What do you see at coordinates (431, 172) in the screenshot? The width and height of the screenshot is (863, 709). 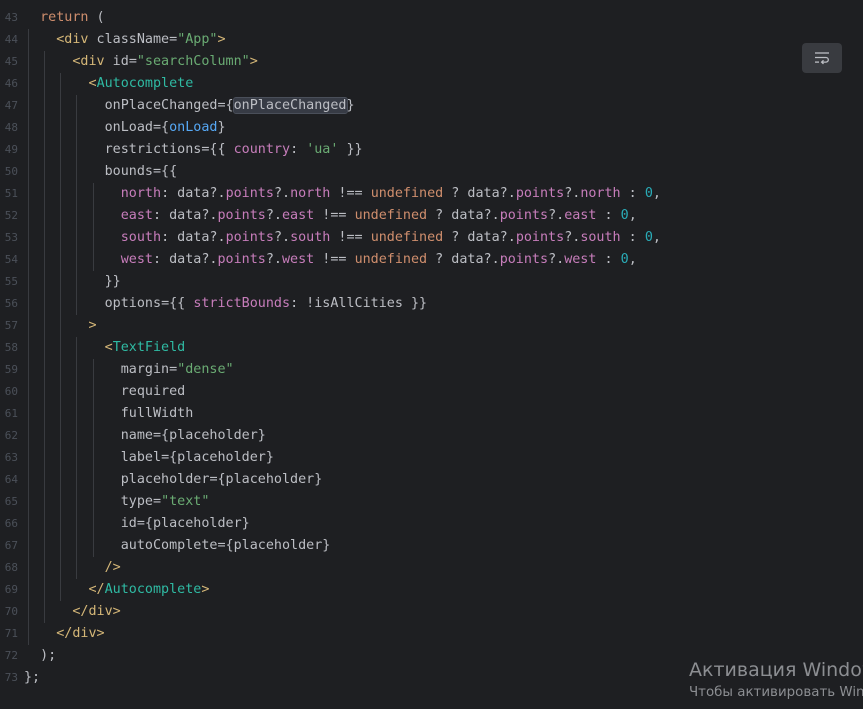 I see `code-line: 50 bounds={{` at bounding box center [431, 172].